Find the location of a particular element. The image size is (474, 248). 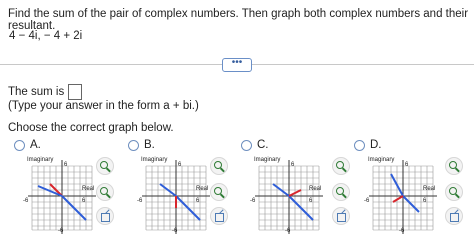

graph-d: Imaginary Real 6 -6 6 -6 is located at coordinates (403, 199).